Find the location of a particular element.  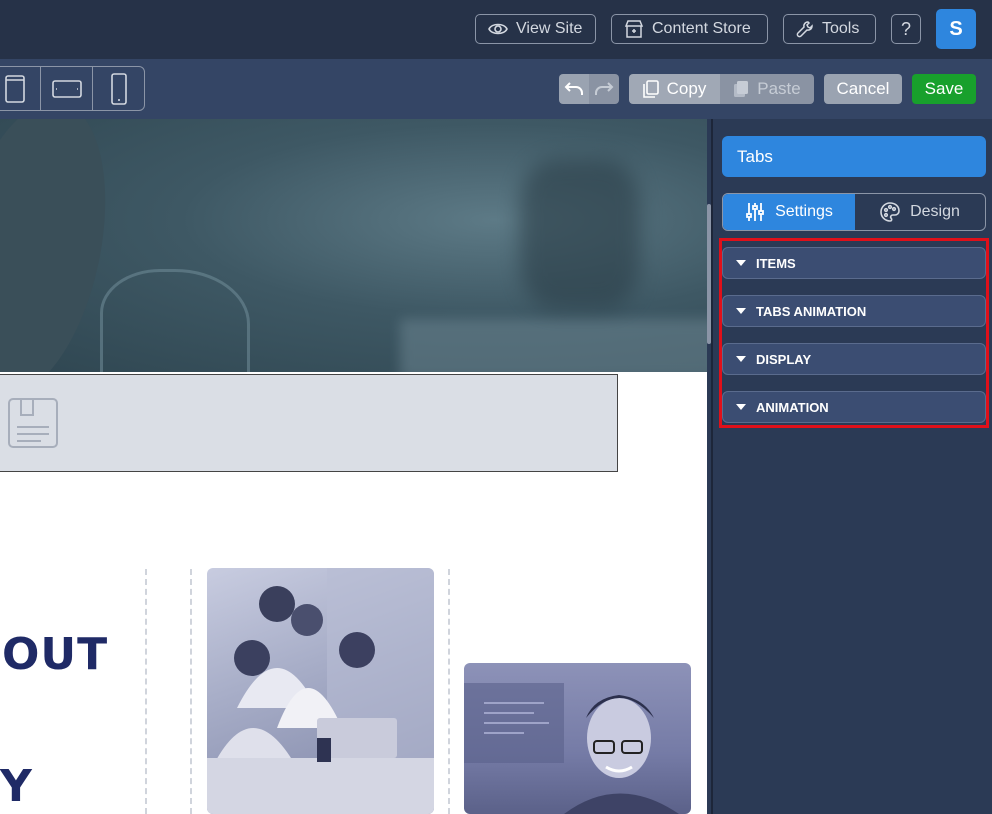

help-button: ? is located at coordinates (906, 29).